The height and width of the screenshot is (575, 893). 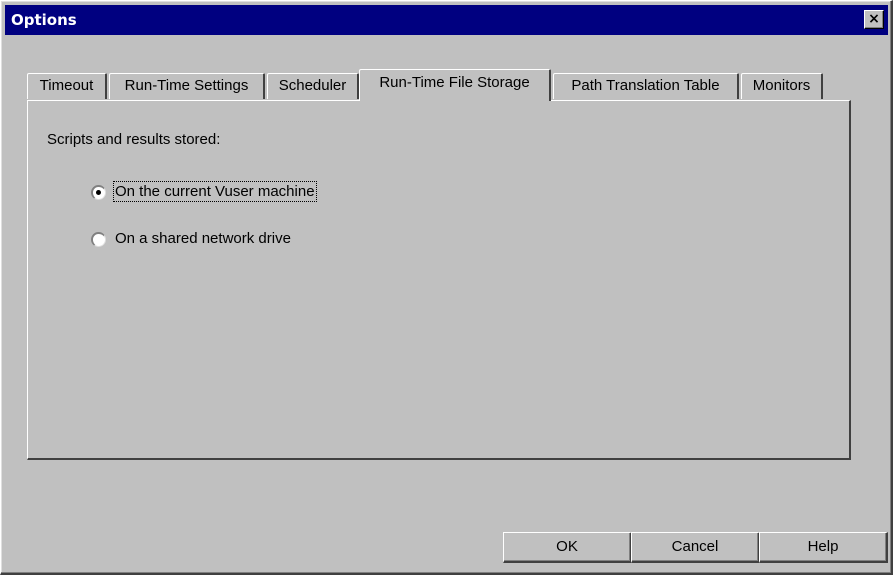 I want to click on radio-label-shared-network-drive: On a shared network drive, so click(x=203, y=238).